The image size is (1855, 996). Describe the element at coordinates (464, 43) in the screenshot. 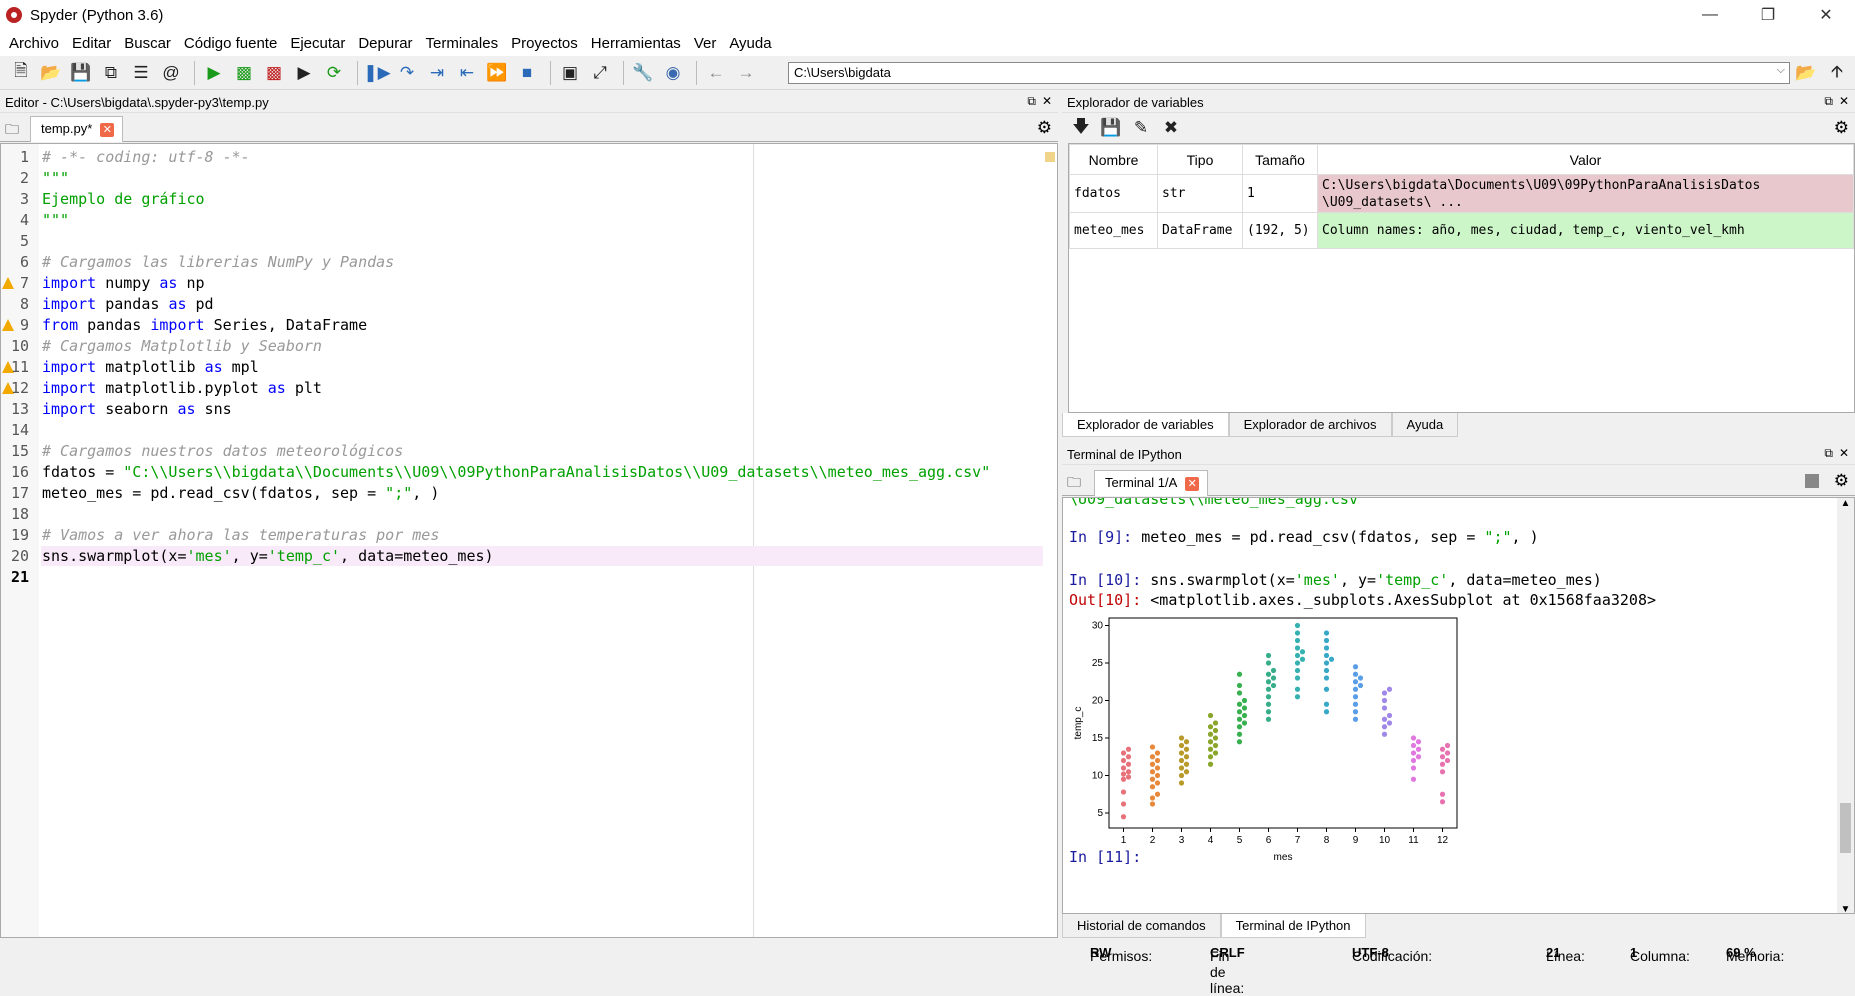

I see `menu-terminales: Terminales` at that location.